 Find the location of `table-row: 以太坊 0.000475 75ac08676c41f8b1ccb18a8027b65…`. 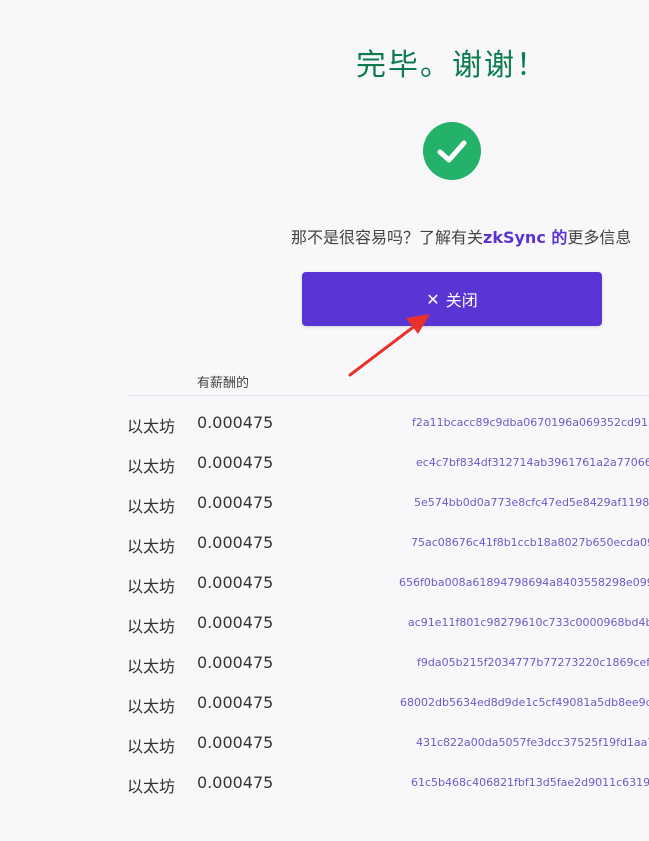

table-row: 以太坊 0.000475 75ac08676c41f8b1ccb18a8027b65… is located at coordinates (324, 543).